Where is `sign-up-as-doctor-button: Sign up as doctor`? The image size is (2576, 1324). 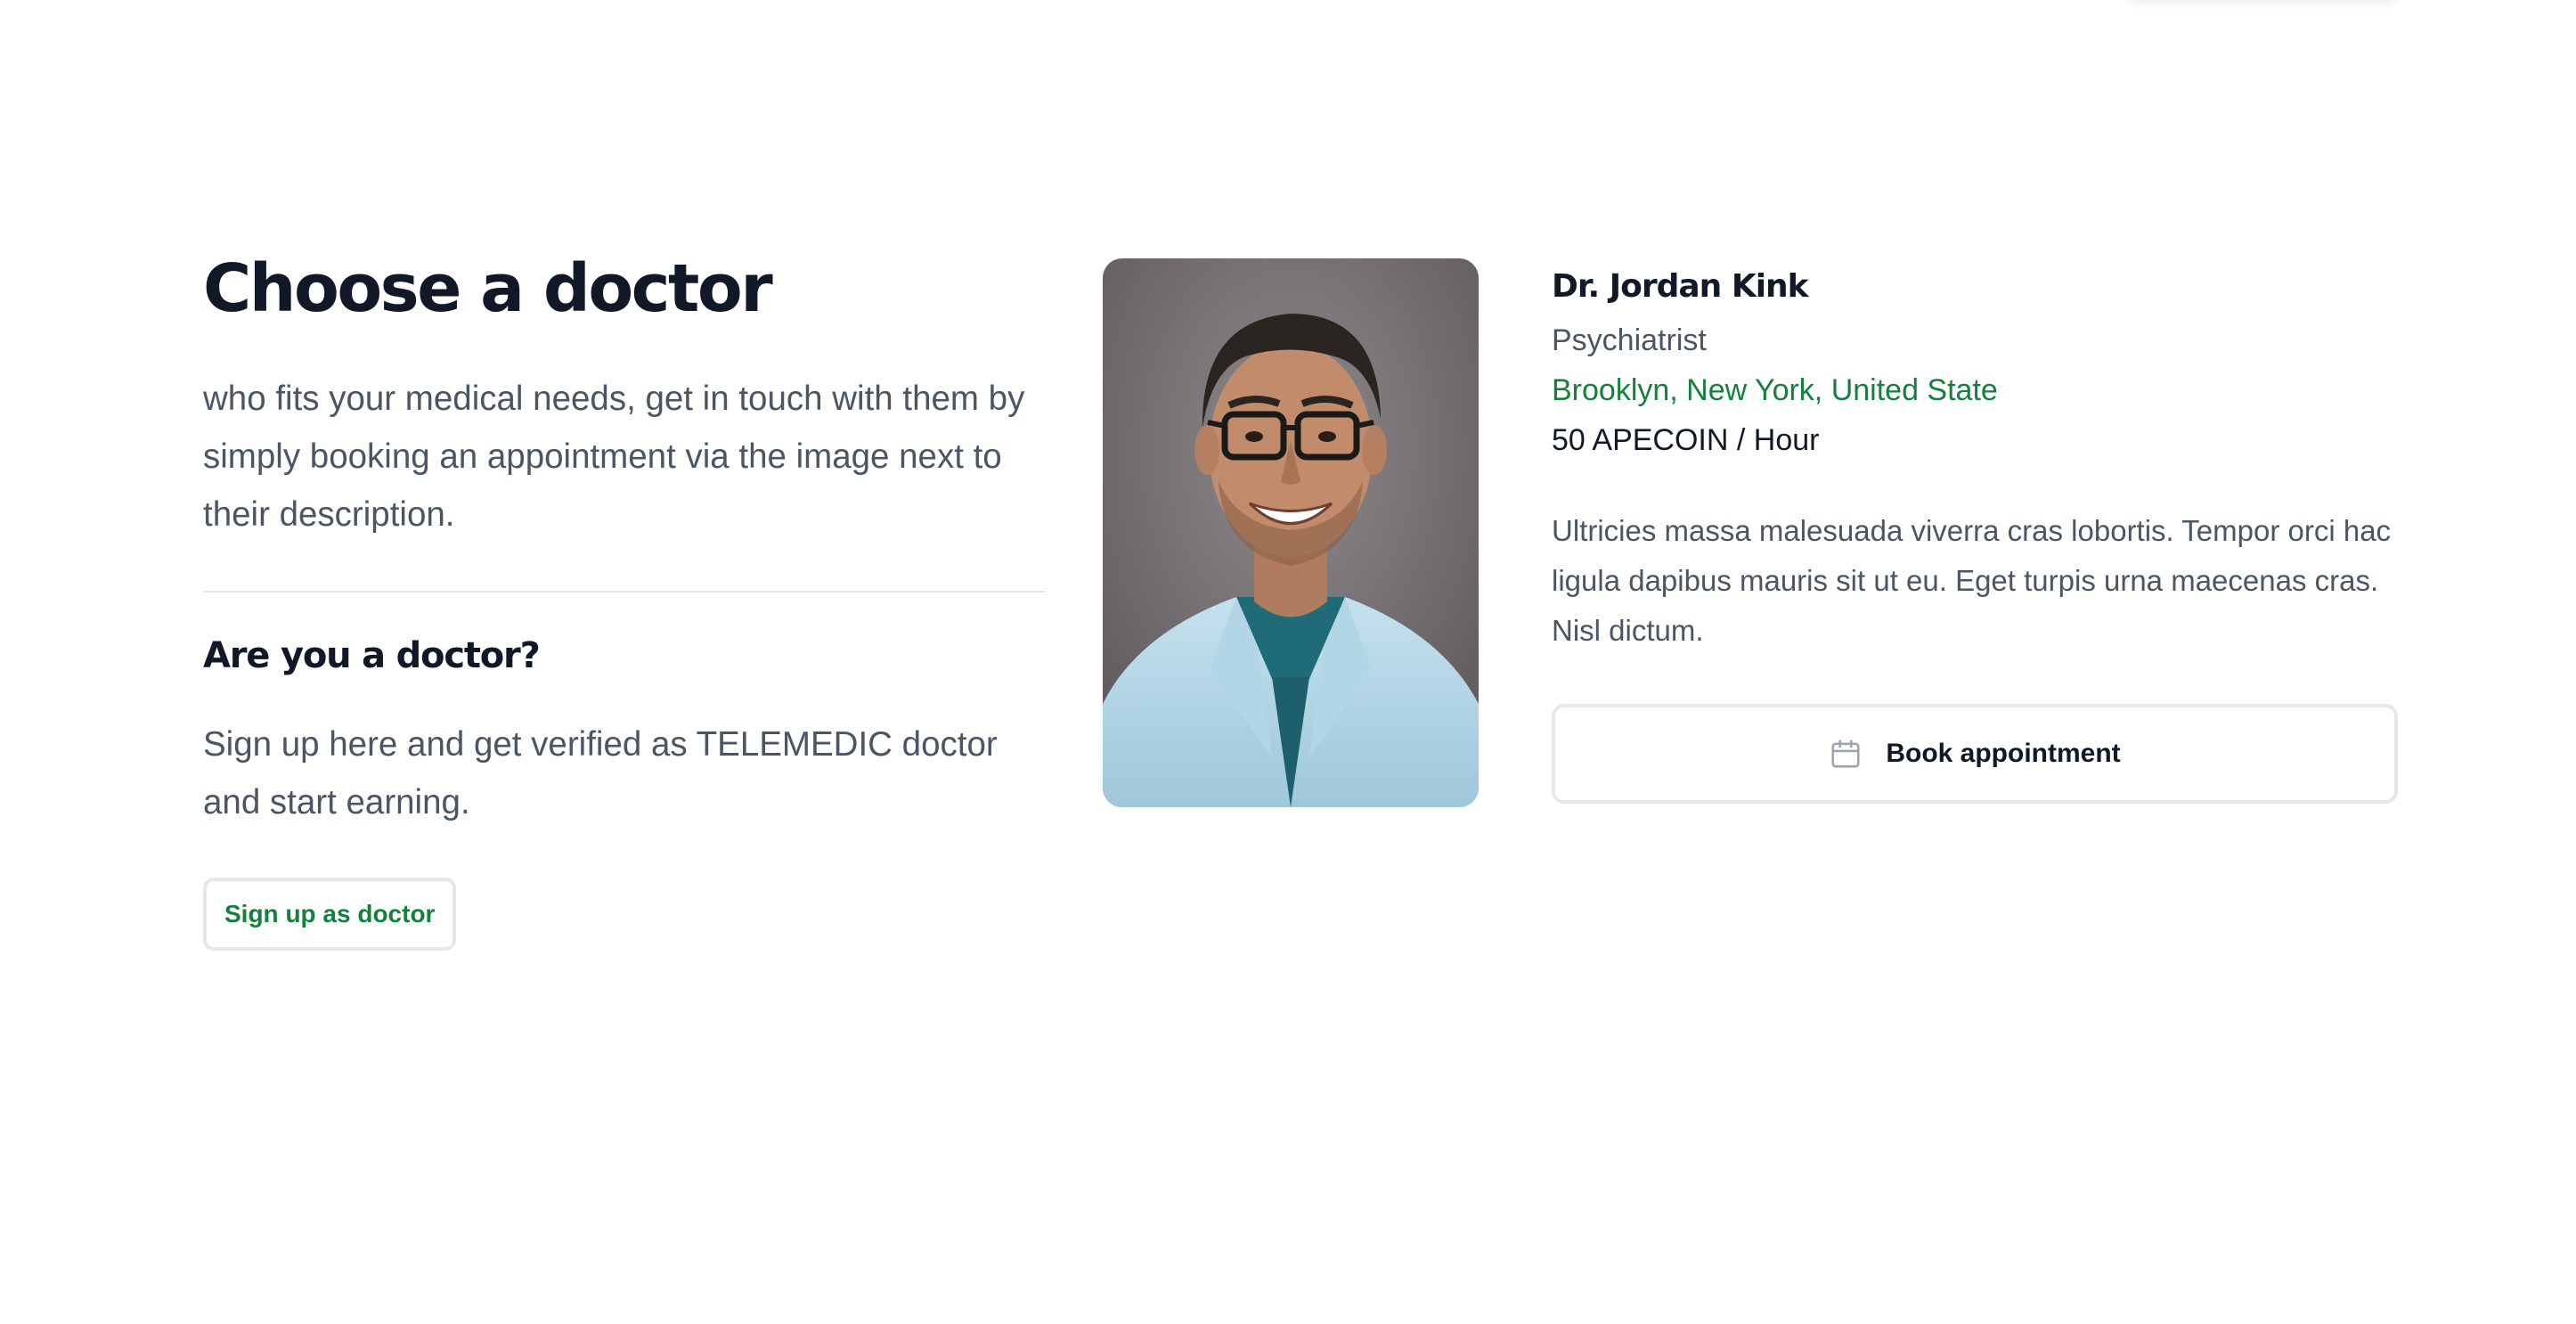 sign-up-as-doctor-button: Sign up as doctor is located at coordinates (330, 914).